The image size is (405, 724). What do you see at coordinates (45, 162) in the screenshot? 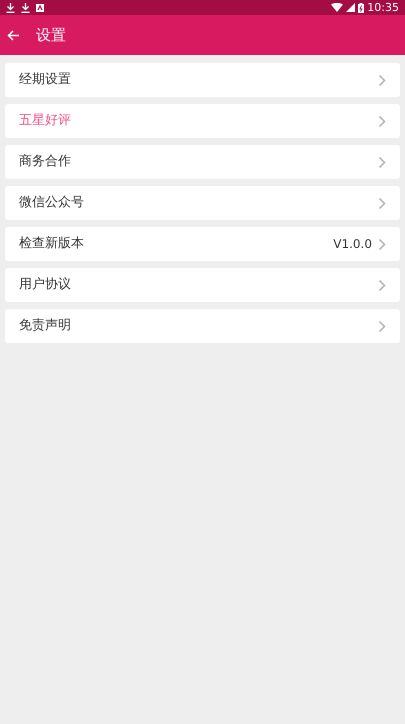
I see `item-label: 商务合作` at bounding box center [45, 162].